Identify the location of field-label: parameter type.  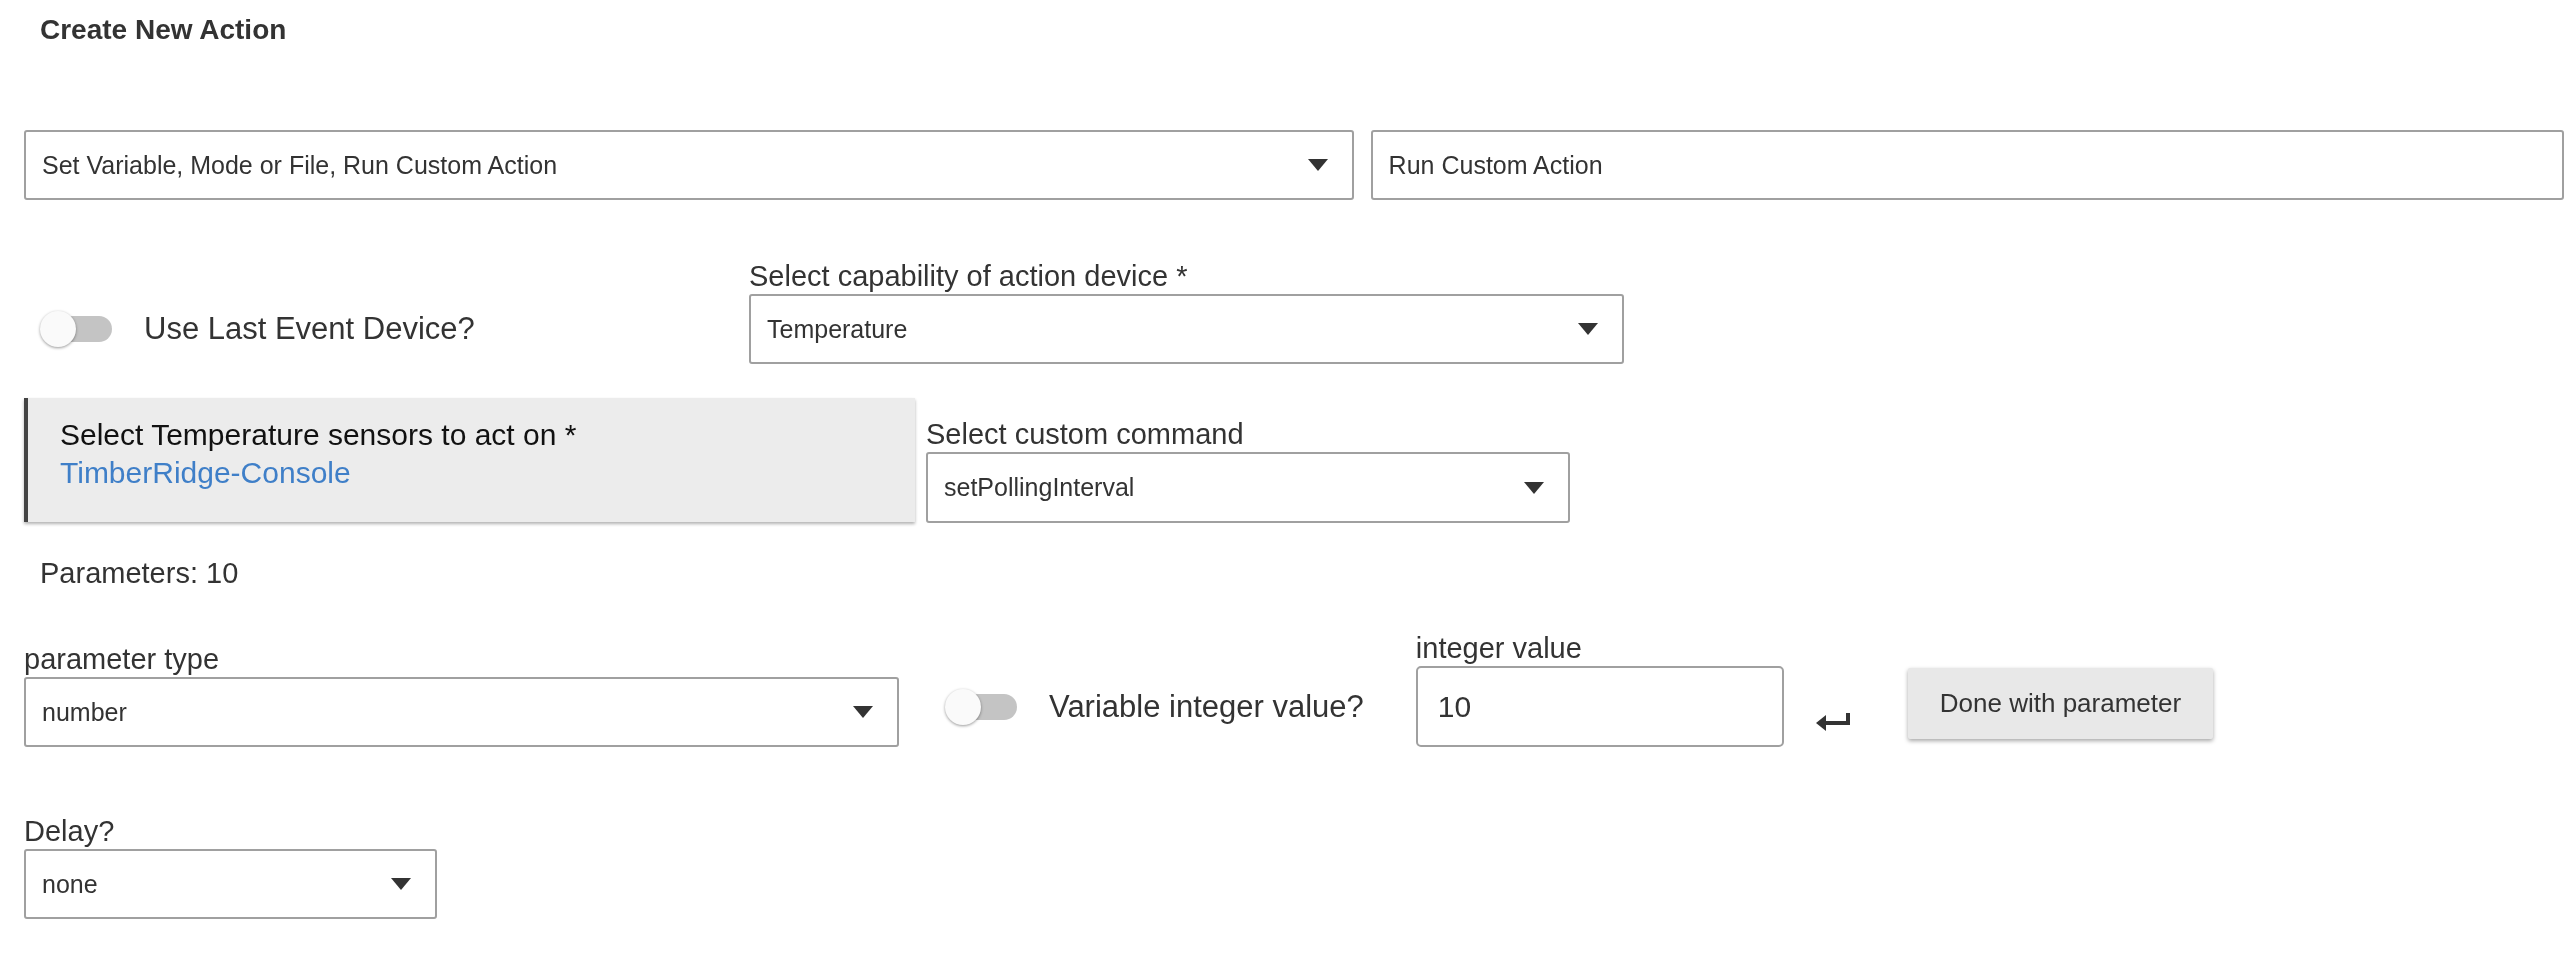
(122, 659).